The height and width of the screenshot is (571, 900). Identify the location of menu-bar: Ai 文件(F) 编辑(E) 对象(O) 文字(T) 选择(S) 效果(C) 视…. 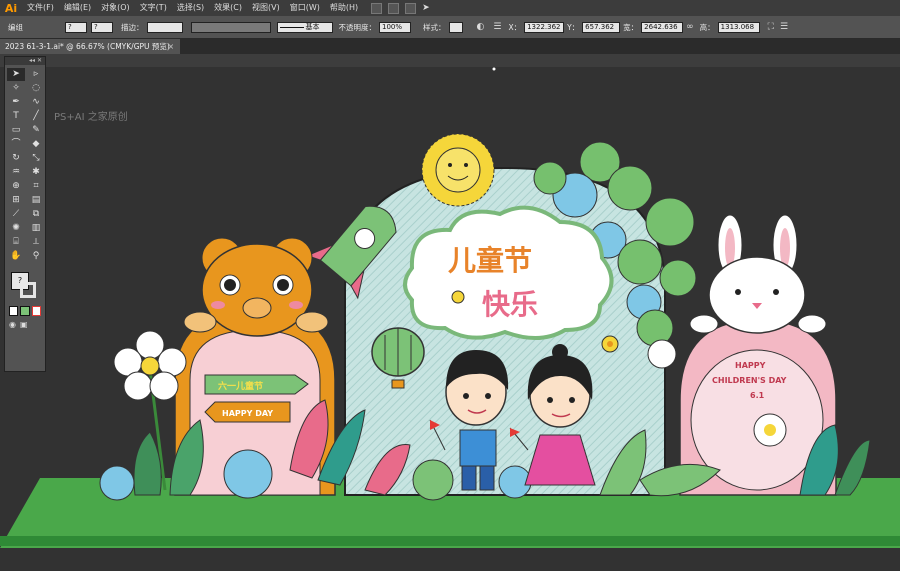
(450, 8).